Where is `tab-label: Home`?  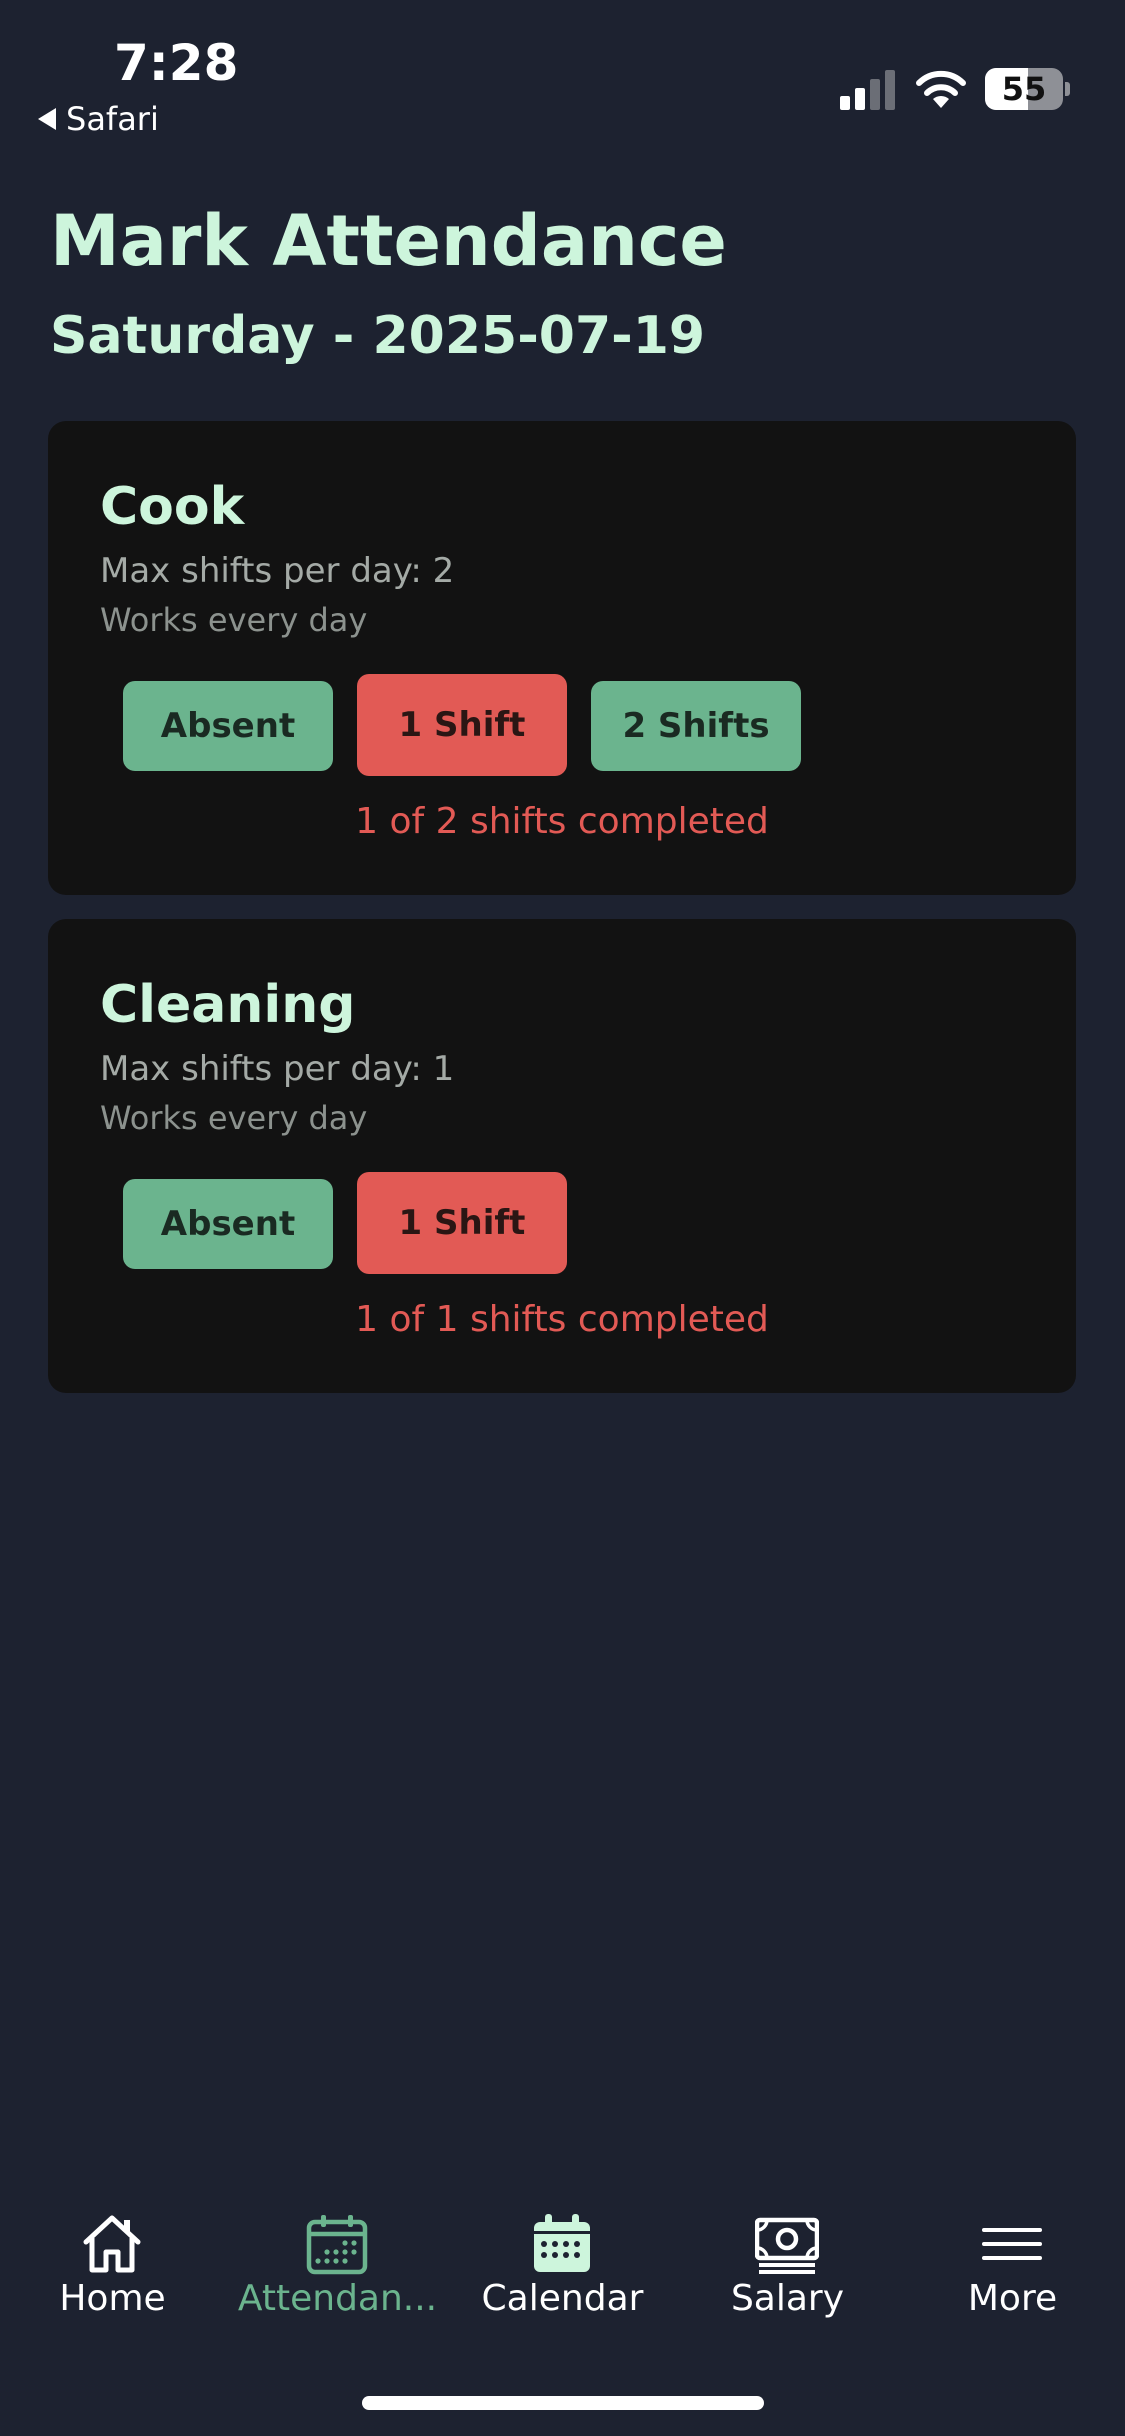
tab-label: Home is located at coordinates (112, 2298).